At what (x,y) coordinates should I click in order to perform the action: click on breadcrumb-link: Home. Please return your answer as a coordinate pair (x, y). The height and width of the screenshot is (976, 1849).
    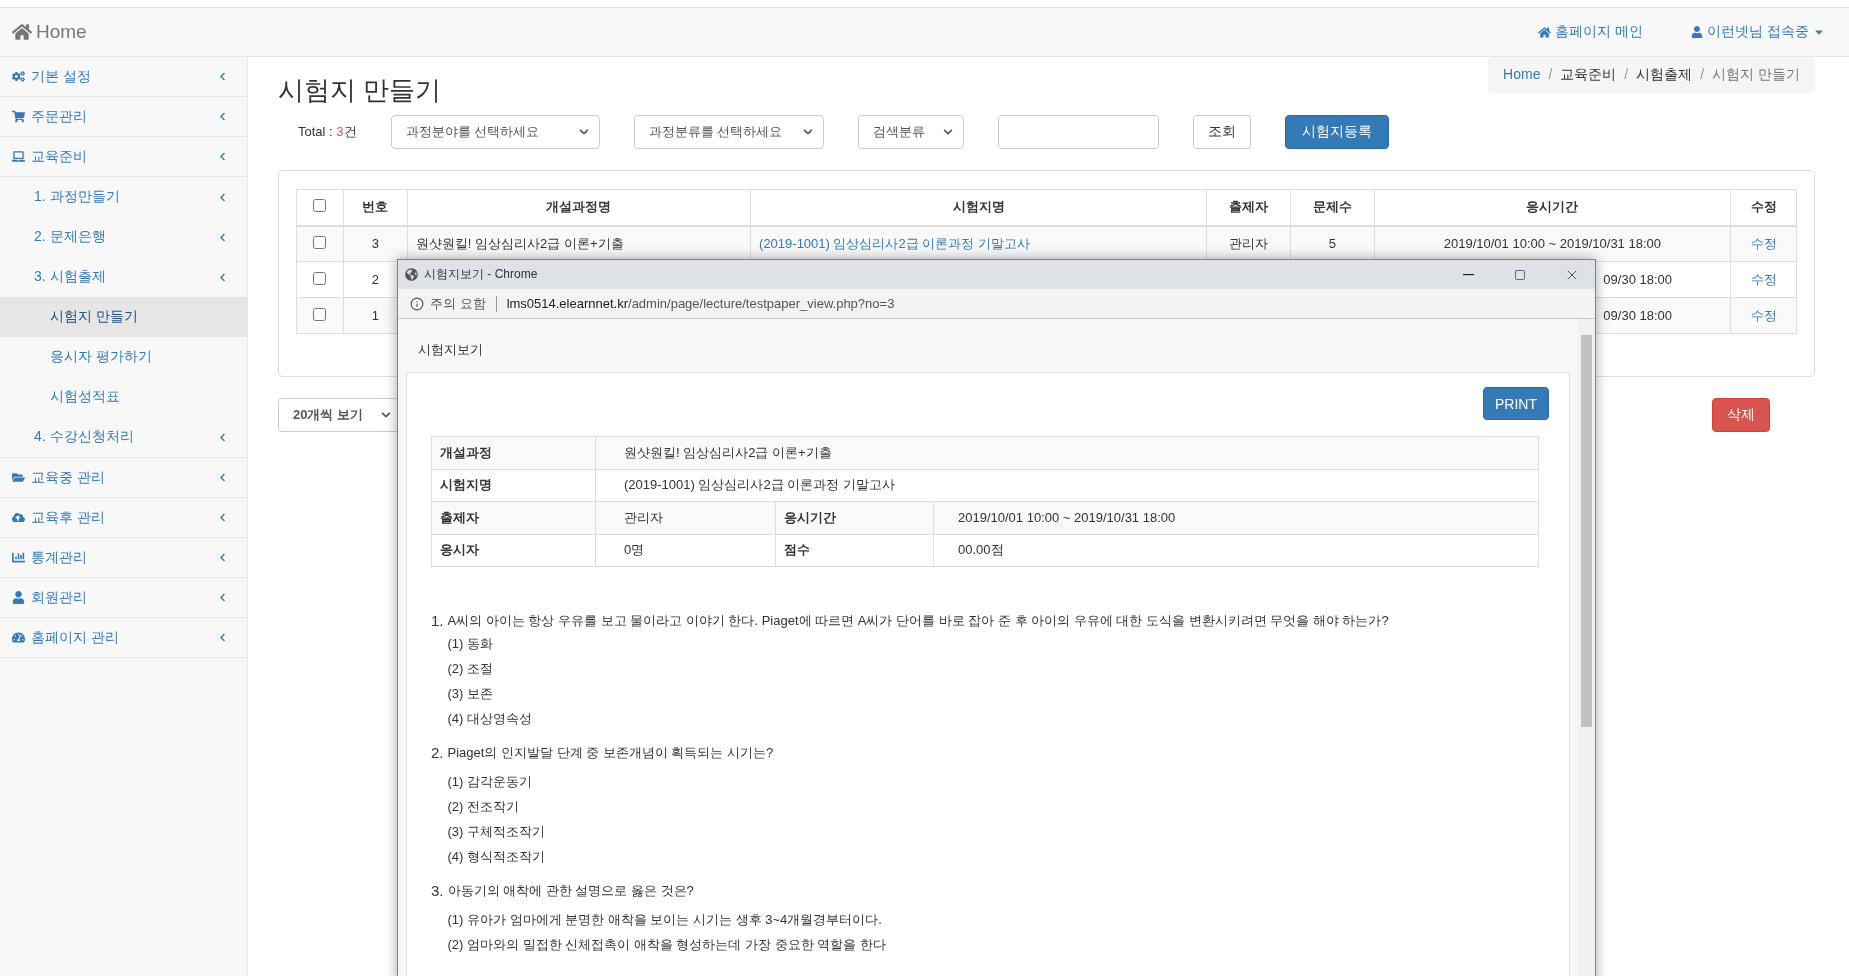
    Looking at the image, I should click on (1522, 75).